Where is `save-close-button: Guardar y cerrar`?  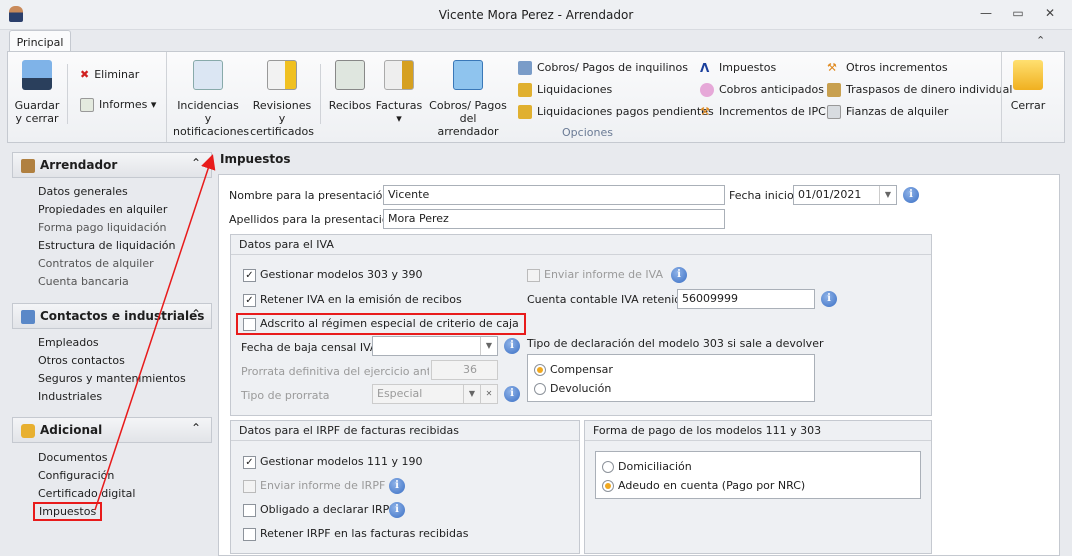
save-close-button: Guardar y cerrar is located at coordinates (37, 92).